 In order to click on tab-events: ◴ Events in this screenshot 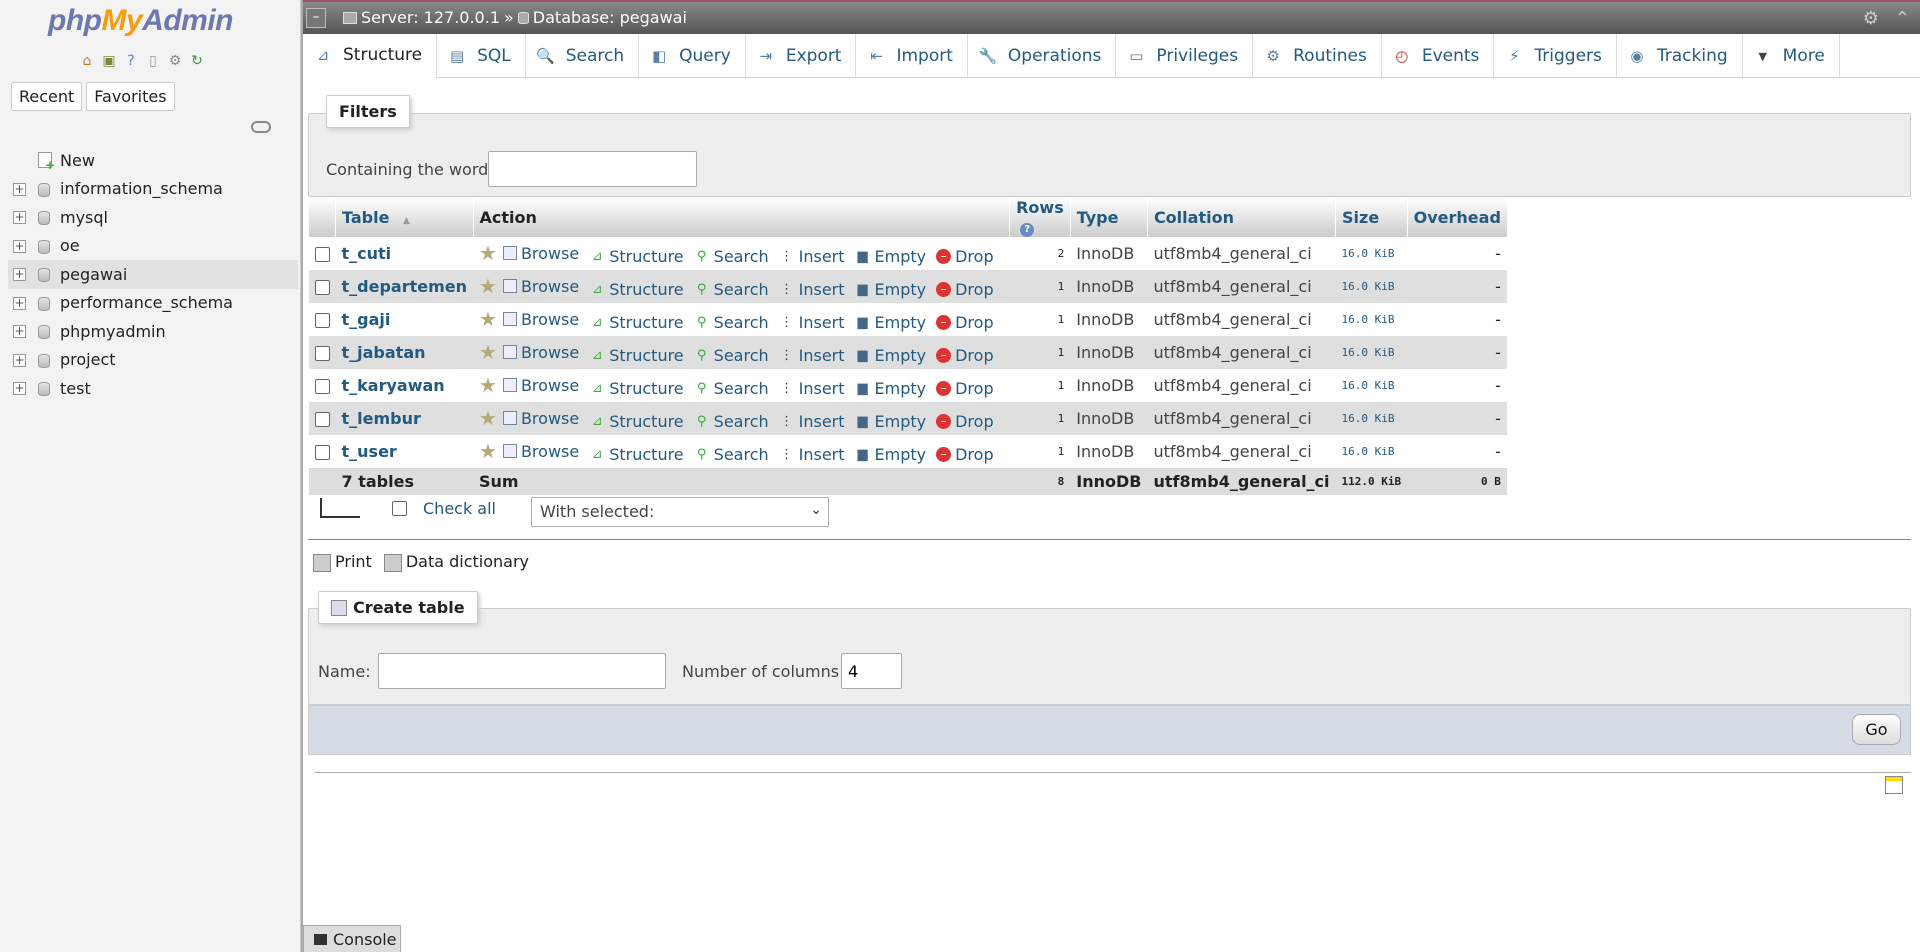, I will do `click(1438, 56)`.